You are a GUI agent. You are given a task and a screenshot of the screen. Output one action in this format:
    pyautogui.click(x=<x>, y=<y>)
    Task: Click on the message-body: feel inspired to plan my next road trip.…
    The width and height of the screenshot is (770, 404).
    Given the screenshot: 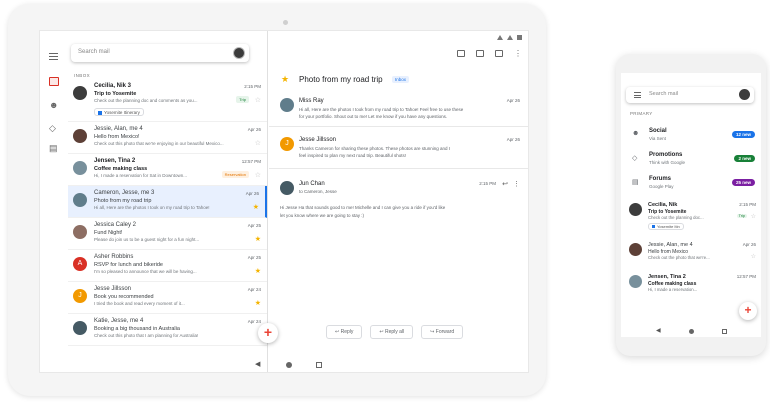 What is the action you would take?
    pyautogui.click(x=353, y=155)
    